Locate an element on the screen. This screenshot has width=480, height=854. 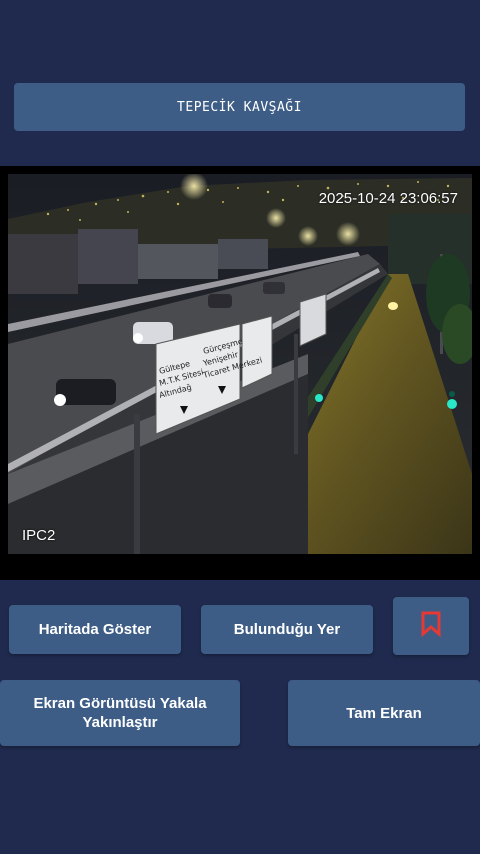
fullscreen-label: Tam Ekran is located at coordinates (384, 713).